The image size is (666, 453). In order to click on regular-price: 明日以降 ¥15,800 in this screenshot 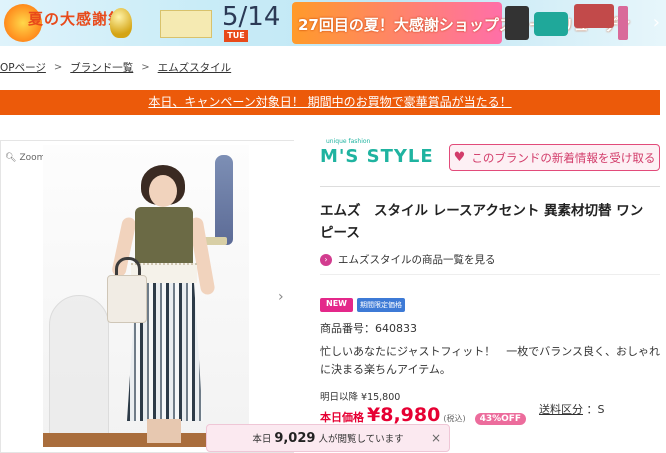, I will do `click(360, 397)`.